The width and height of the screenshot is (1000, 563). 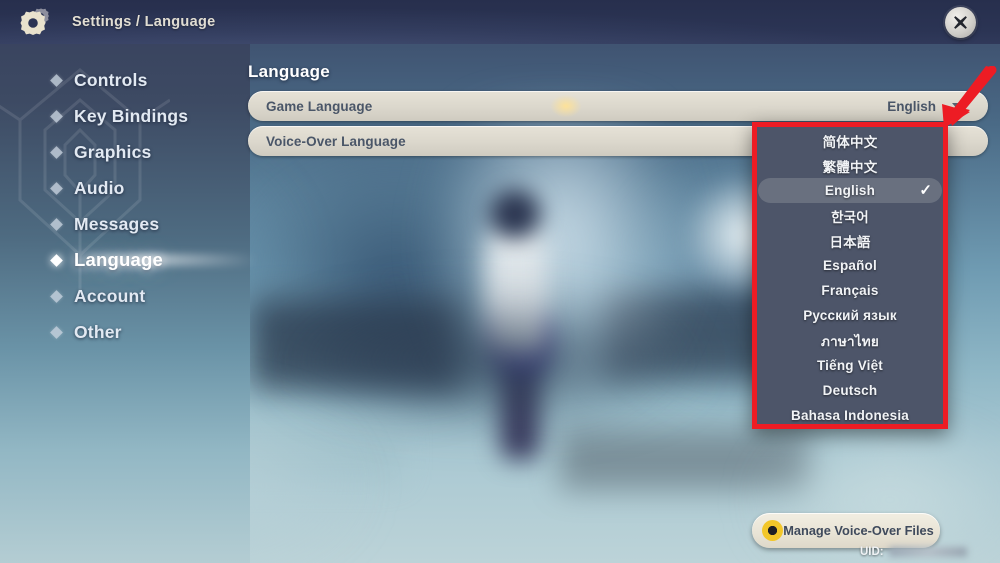 I want to click on settings-gear-icon, so click(x=36, y=22).